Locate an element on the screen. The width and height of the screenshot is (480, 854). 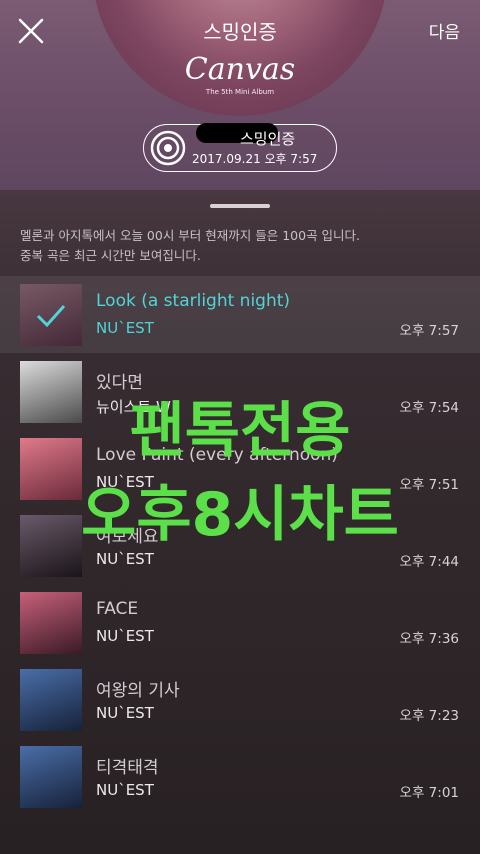
song-title: Love Paint (every afternoon) is located at coordinates (217, 455).